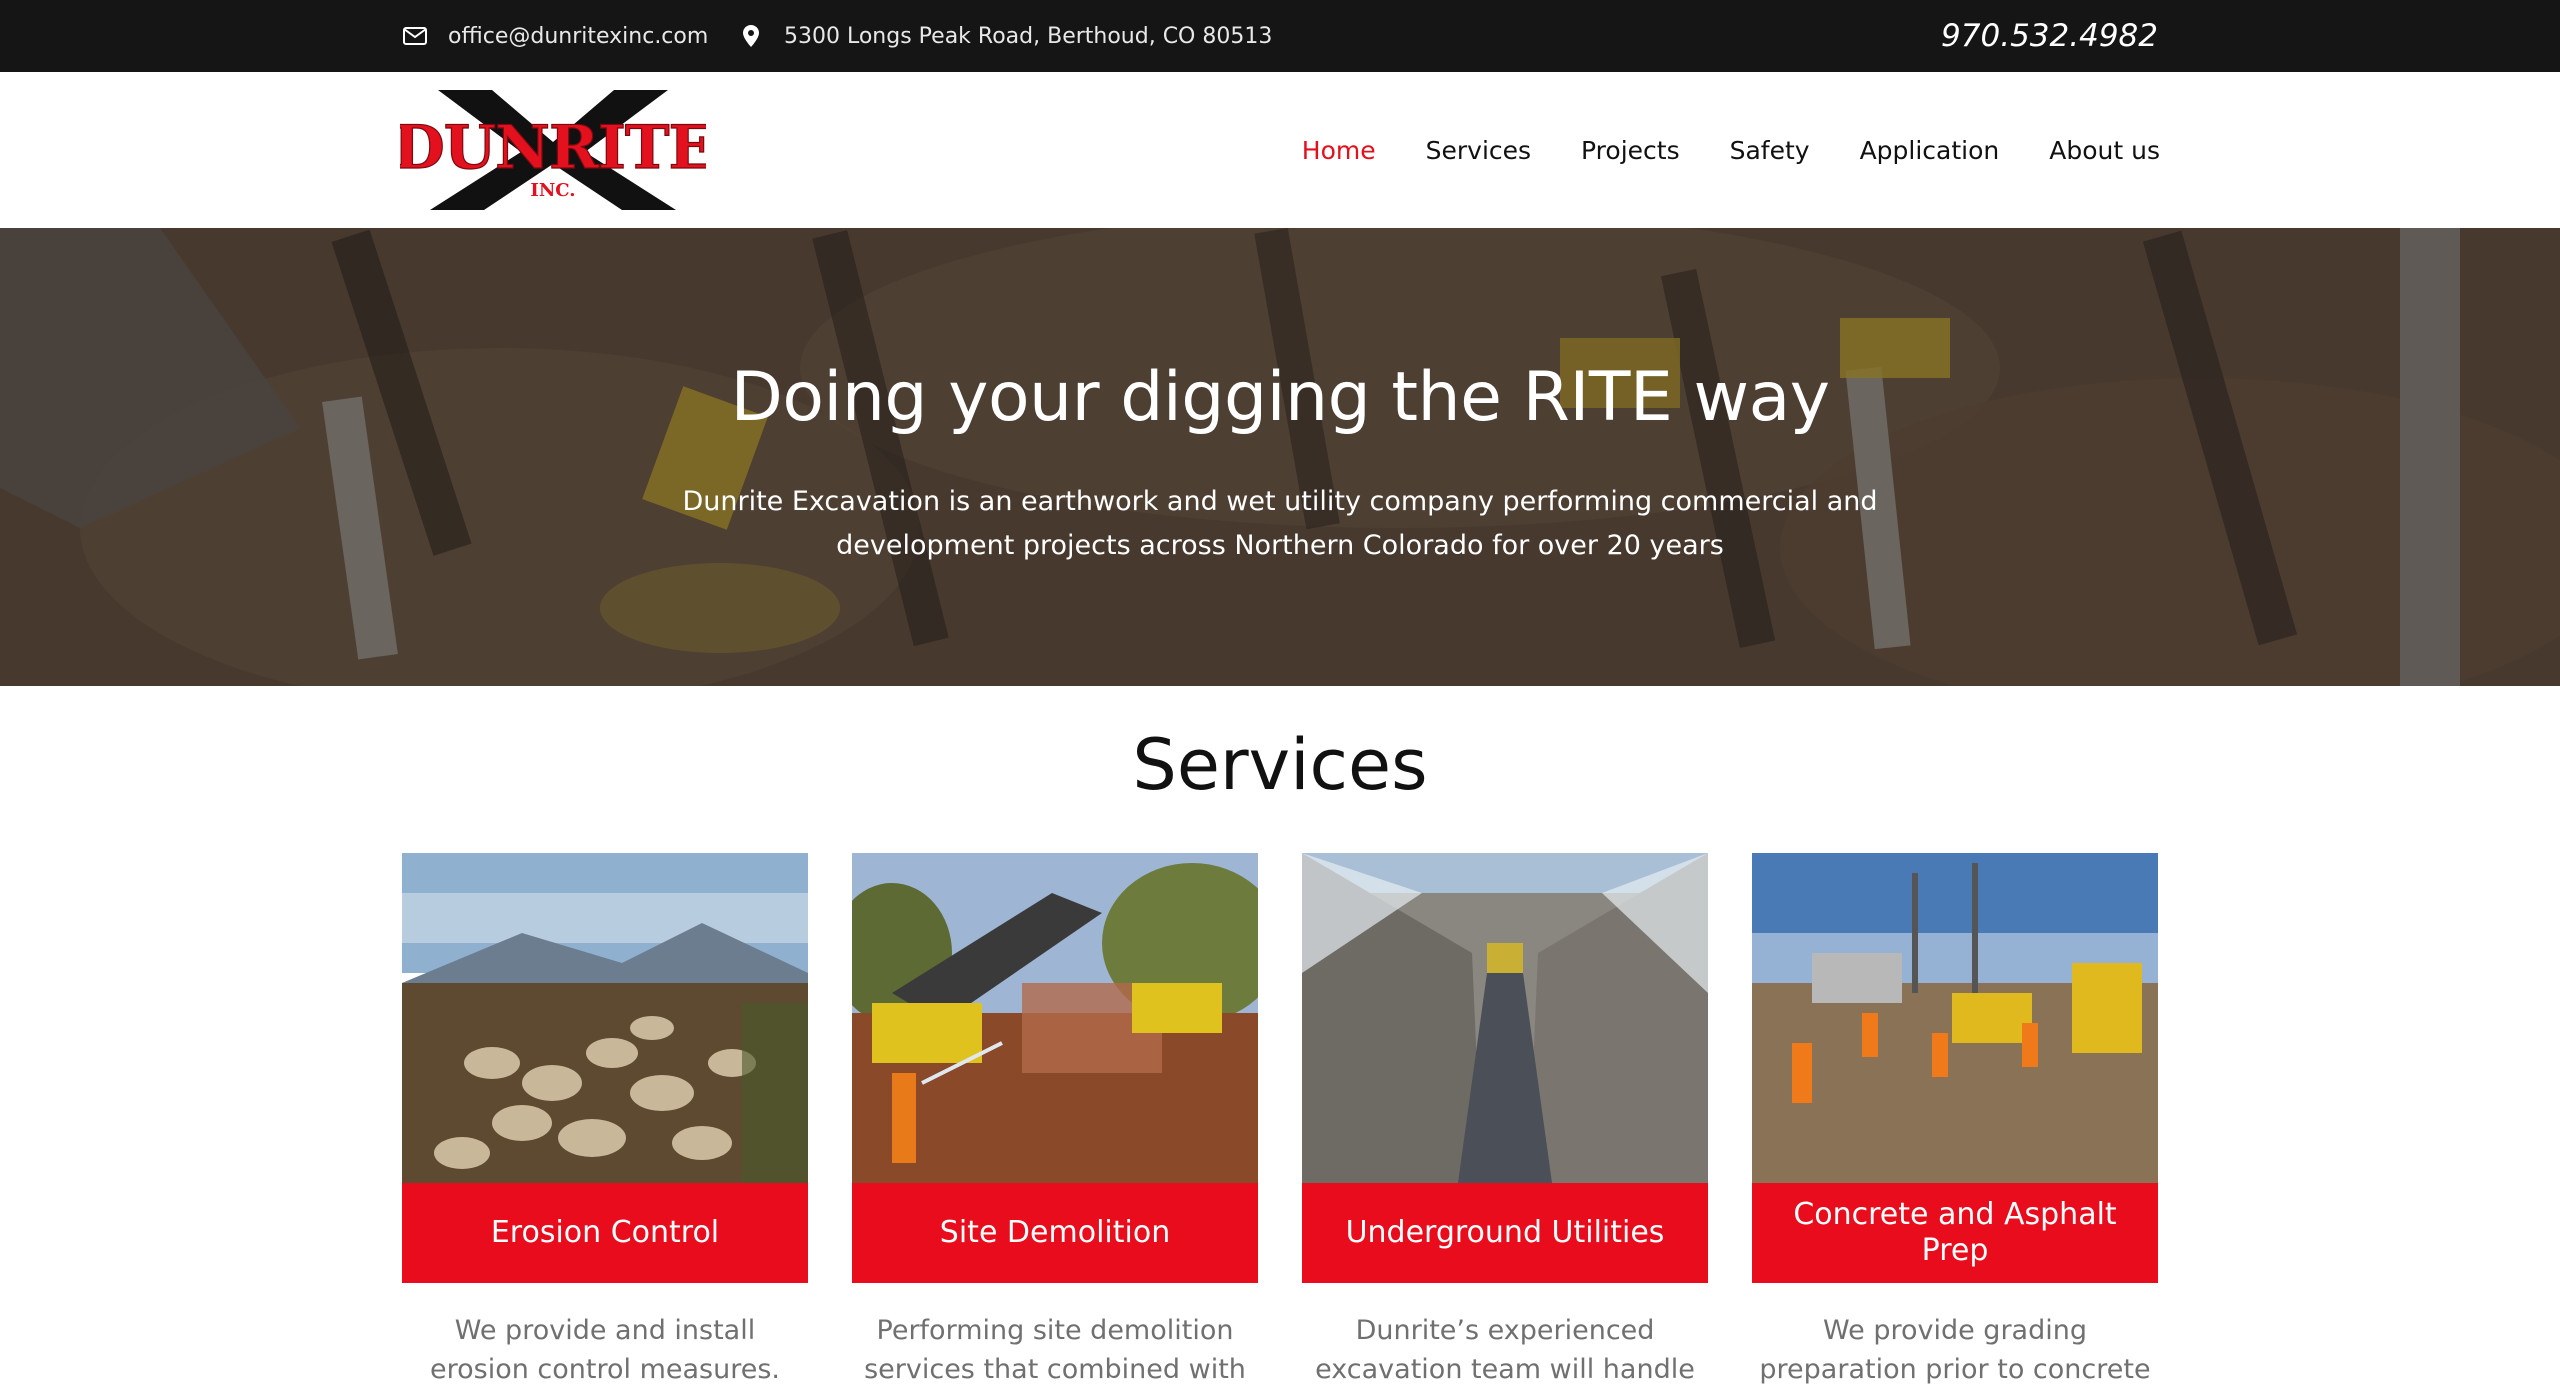  I want to click on company-logo: DUNRITE INC., so click(553, 149).